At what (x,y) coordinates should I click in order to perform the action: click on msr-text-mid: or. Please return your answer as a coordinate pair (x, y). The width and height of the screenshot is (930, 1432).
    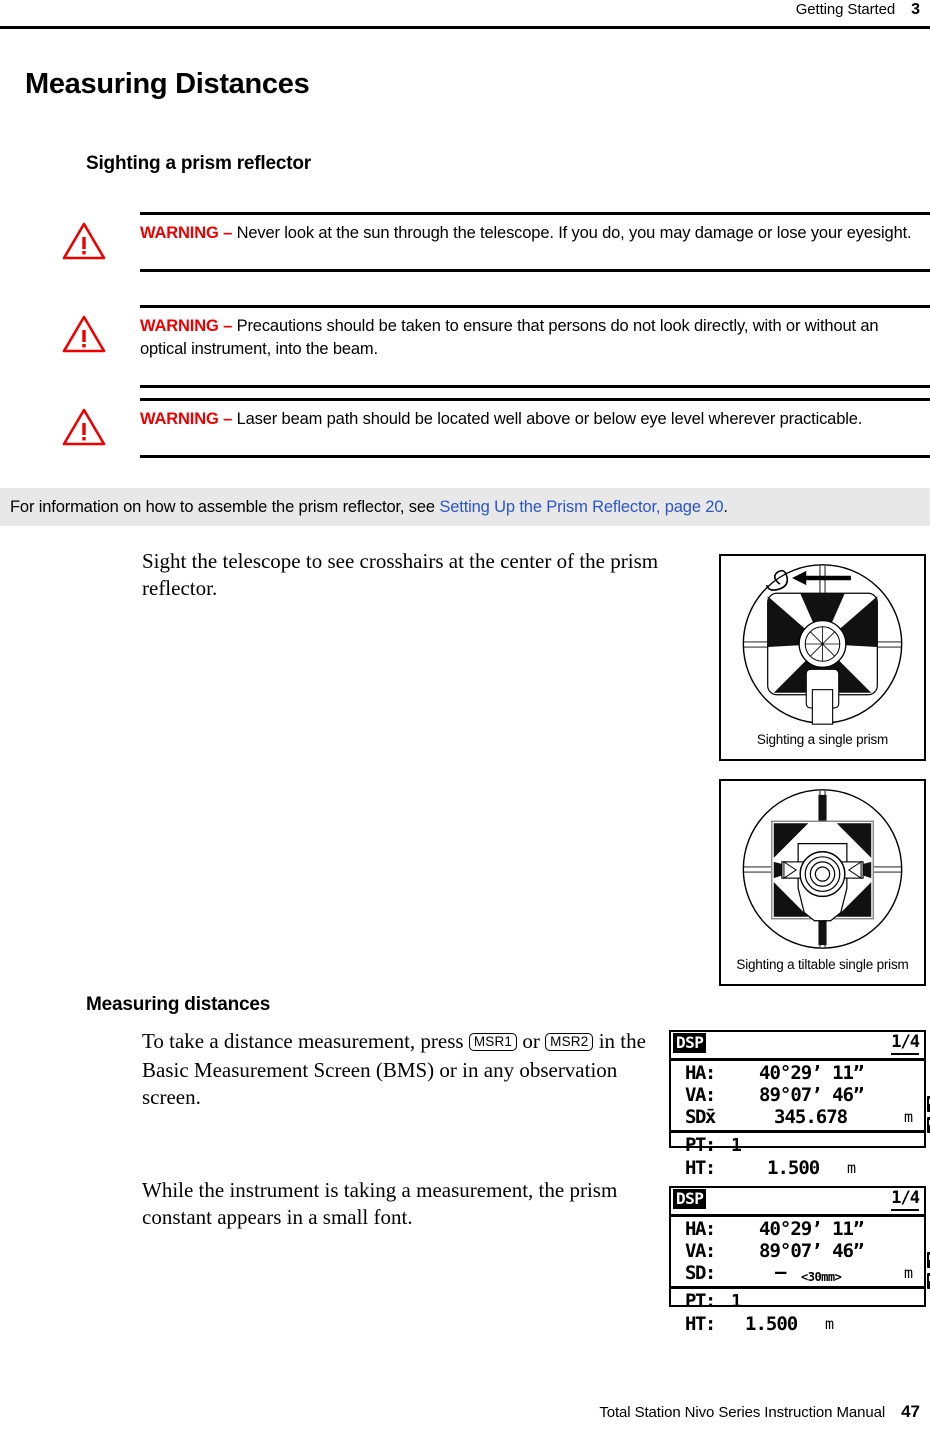
    Looking at the image, I should click on (531, 1041).